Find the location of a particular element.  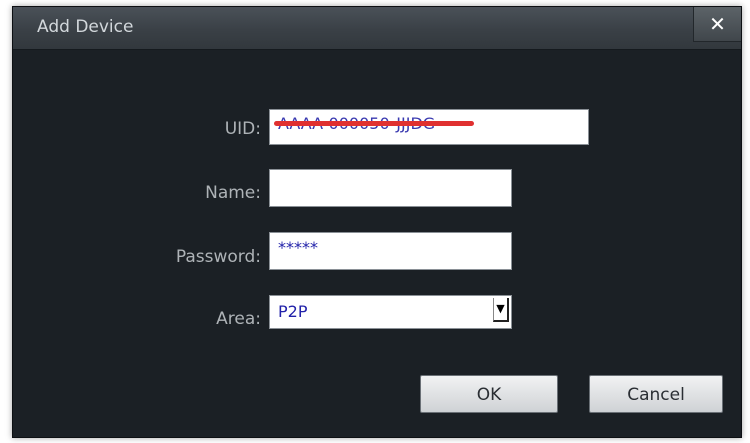

area-label: Area: is located at coordinates (238, 319).